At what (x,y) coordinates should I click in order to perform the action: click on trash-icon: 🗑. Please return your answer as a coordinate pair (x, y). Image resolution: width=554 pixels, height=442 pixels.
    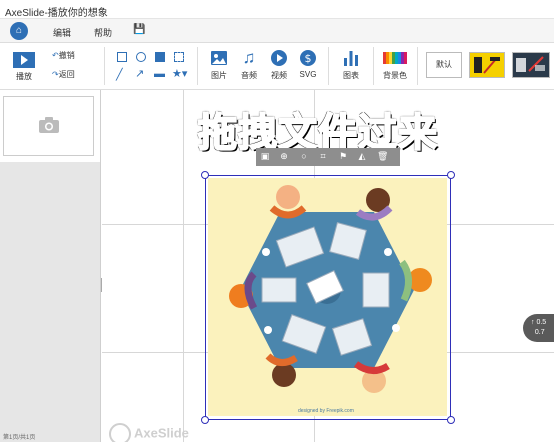
    Looking at the image, I should click on (382, 156).